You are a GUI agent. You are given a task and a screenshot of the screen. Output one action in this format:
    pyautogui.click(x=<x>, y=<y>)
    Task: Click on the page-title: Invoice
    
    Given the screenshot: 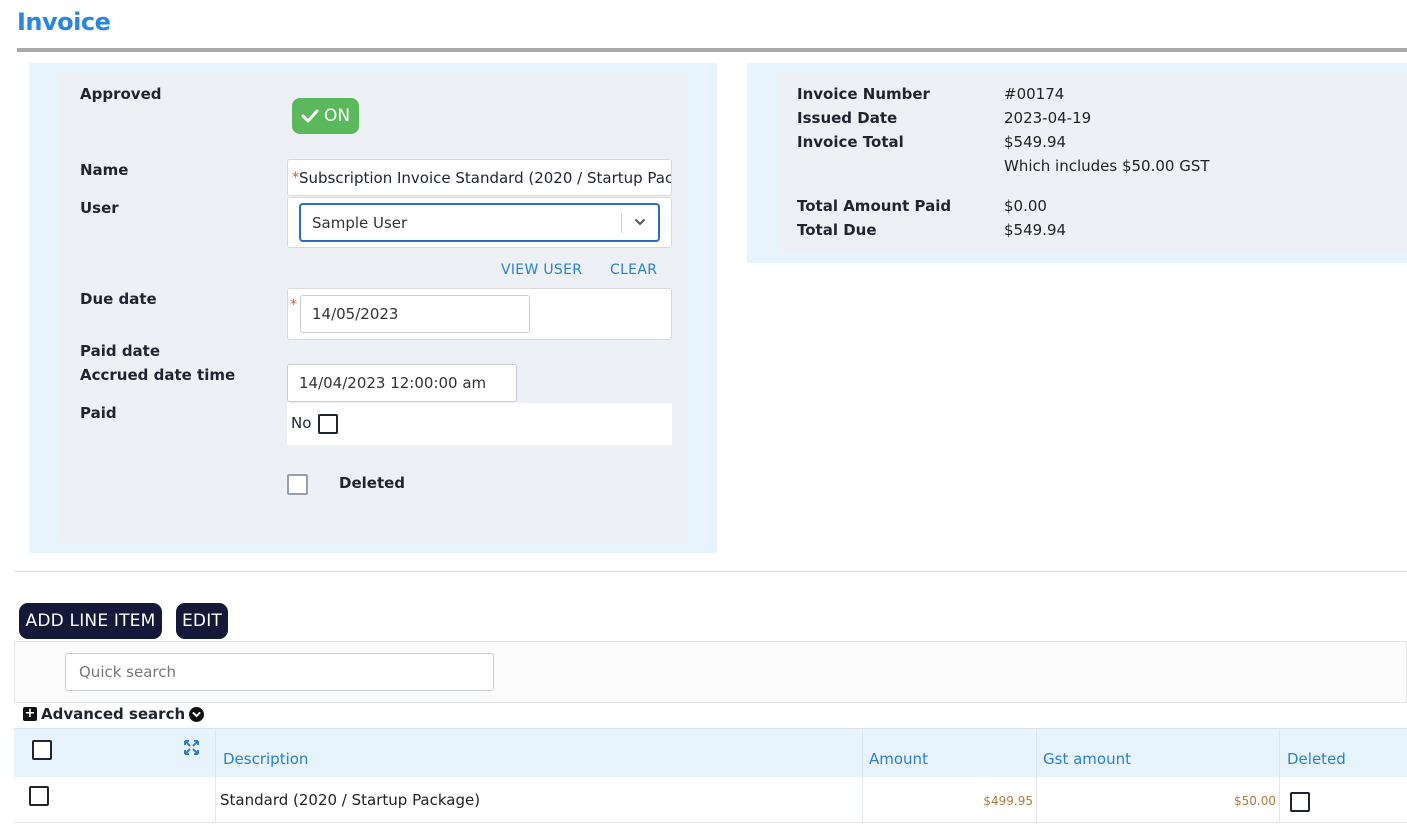 What is the action you would take?
    pyautogui.click(x=64, y=22)
    